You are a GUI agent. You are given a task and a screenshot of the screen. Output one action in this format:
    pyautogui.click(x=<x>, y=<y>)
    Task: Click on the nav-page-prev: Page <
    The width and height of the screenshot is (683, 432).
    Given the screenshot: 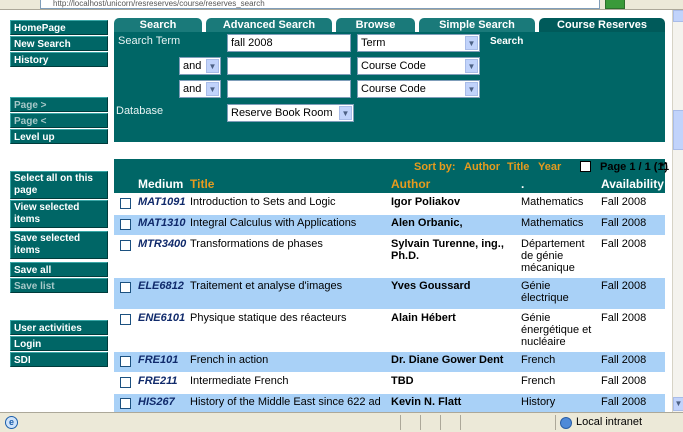 What is the action you would take?
    pyautogui.click(x=59, y=120)
    